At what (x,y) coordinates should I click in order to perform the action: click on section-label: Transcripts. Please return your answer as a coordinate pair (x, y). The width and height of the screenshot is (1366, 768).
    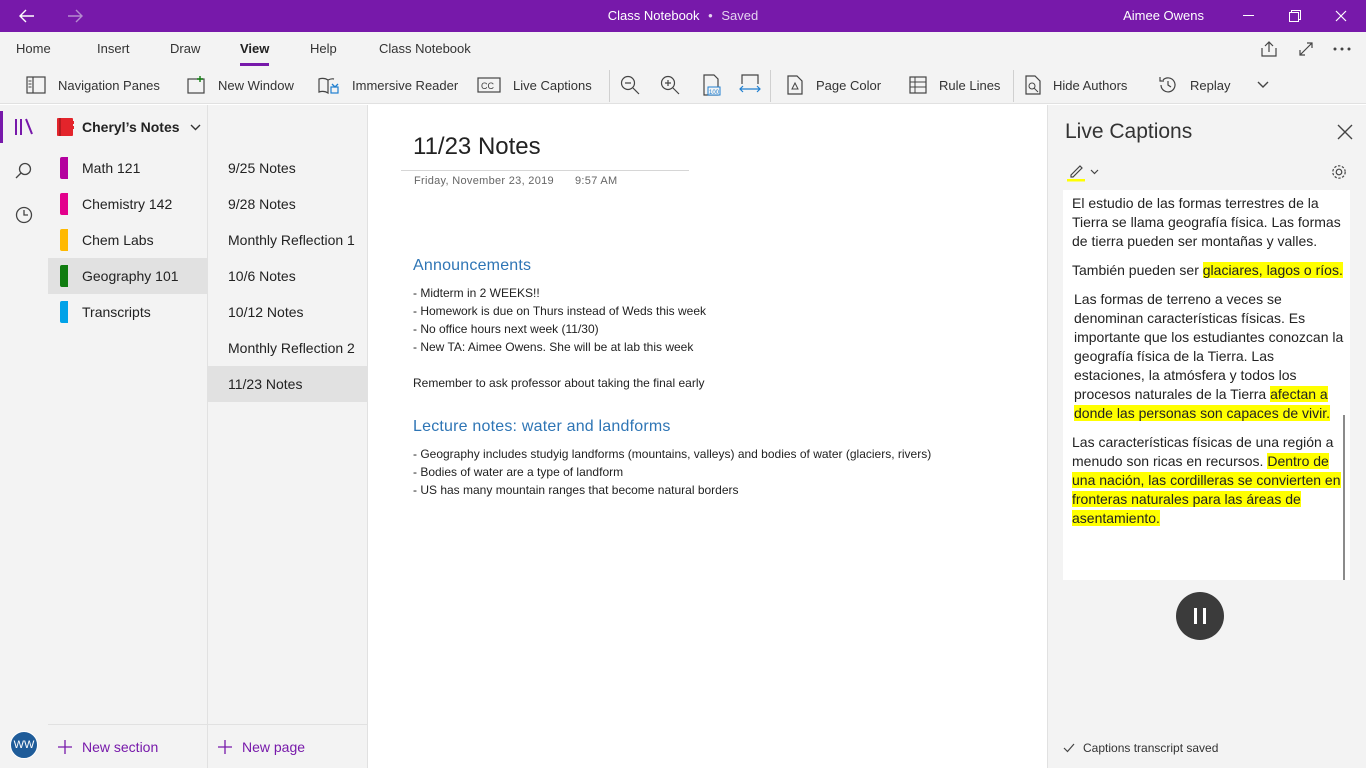
    Looking at the image, I should click on (116, 312).